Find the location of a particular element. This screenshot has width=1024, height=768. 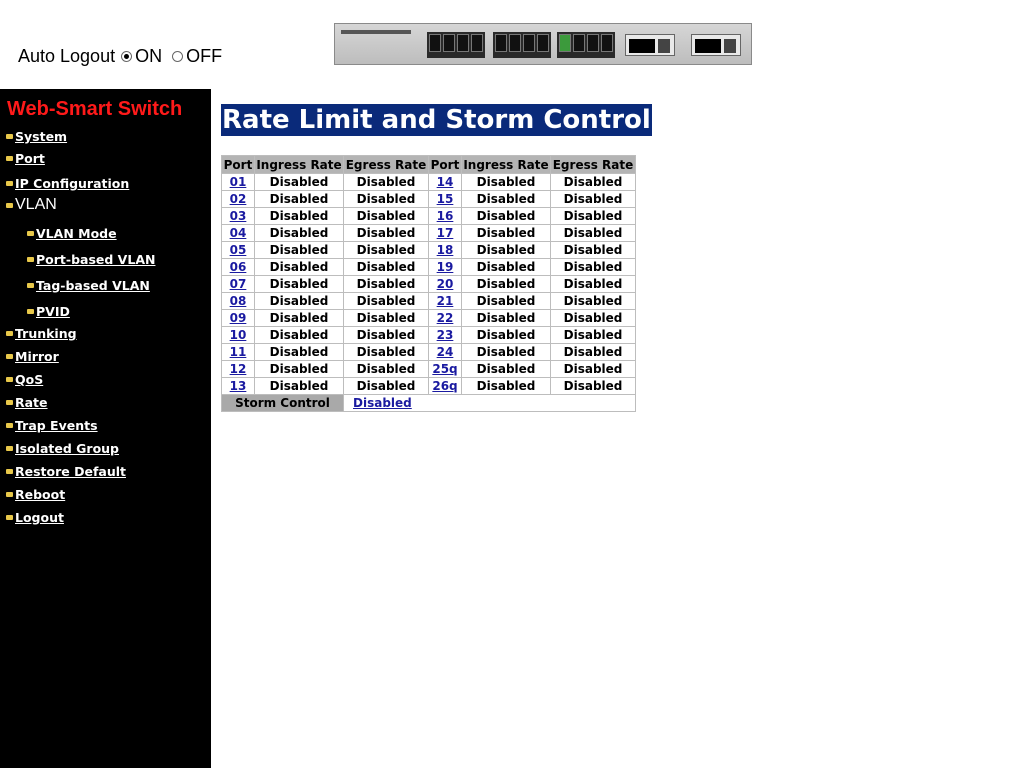

port-link: 01 is located at coordinates (238, 182).